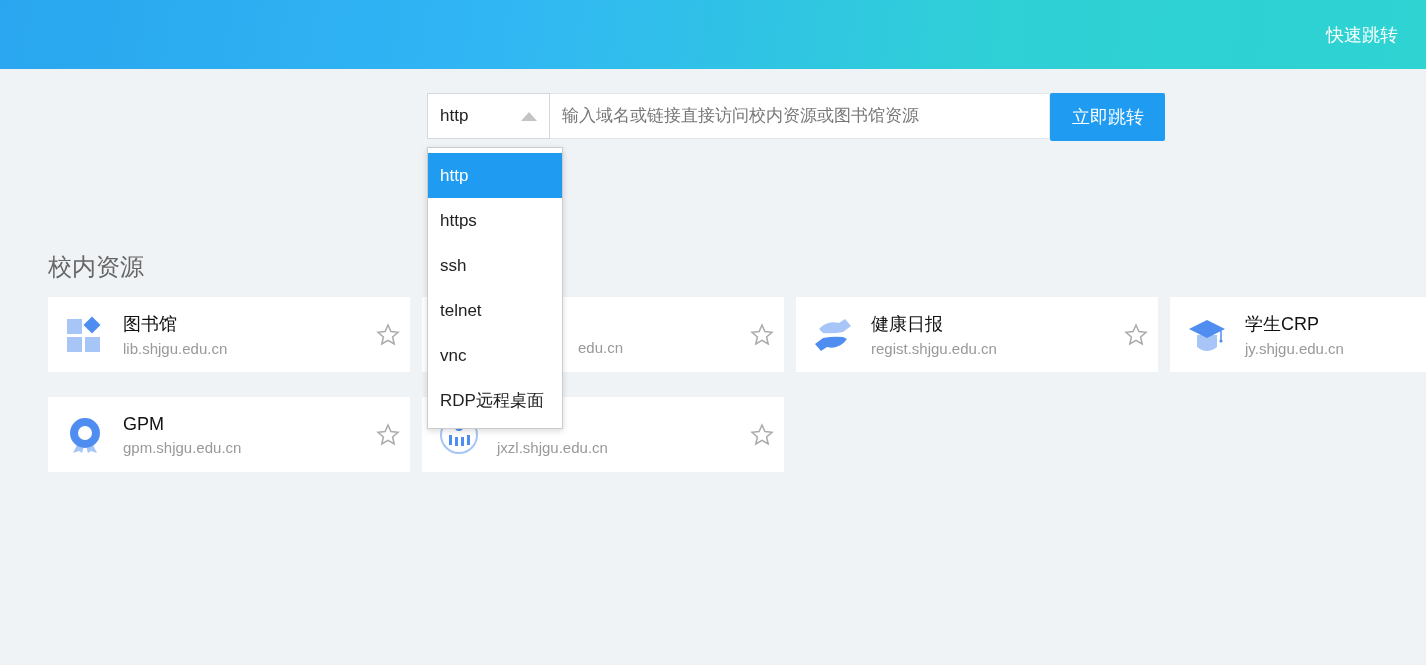  Describe the element at coordinates (495, 220) in the screenshot. I see `protocol-option: https` at that location.